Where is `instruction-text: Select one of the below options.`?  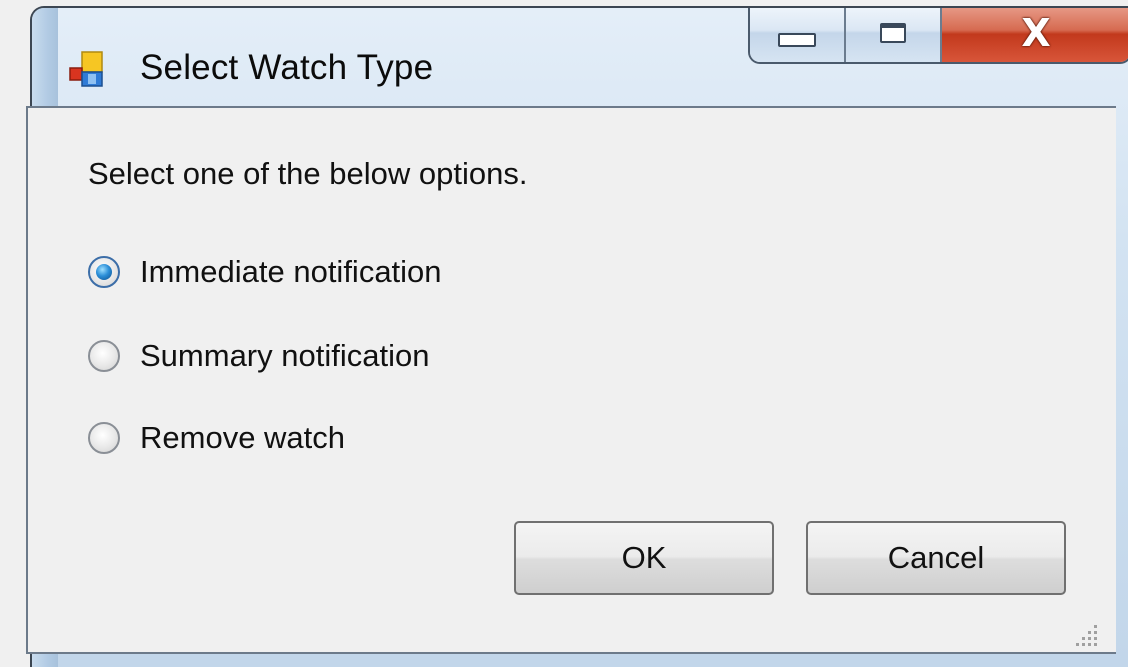 instruction-text: Select one of the below options. is located at coordinates (308, 173).